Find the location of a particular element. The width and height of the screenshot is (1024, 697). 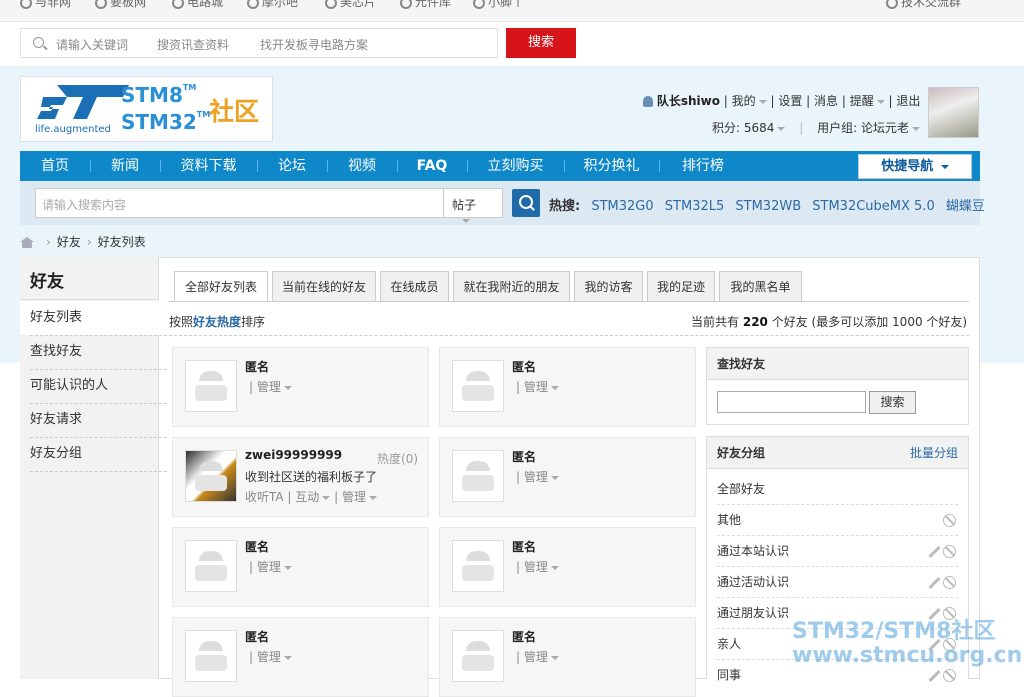

hot-search-link: STM32CubeMX 5.0 is located at coordinates (873, 206).